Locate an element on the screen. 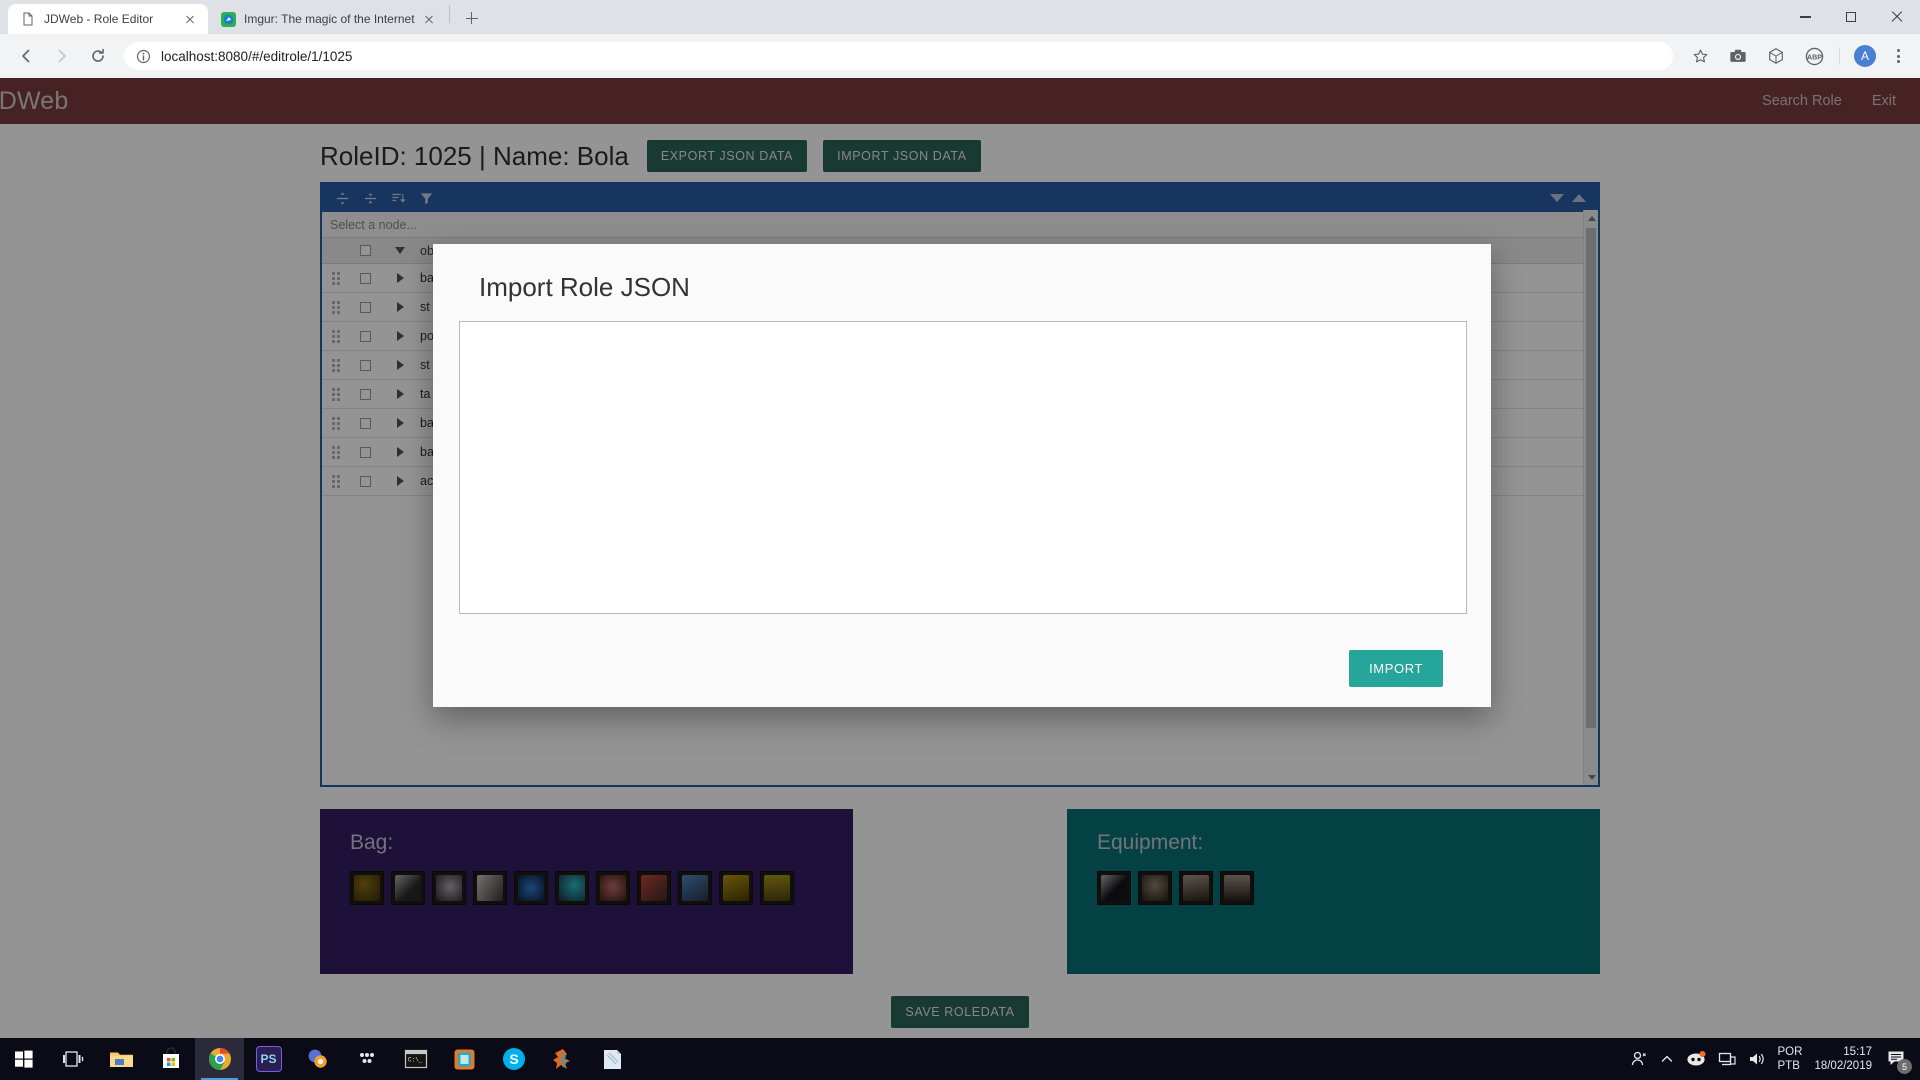 The height and width of the screenshot is (1080, 1920). window-controls is located at coordinates (1851, 17).